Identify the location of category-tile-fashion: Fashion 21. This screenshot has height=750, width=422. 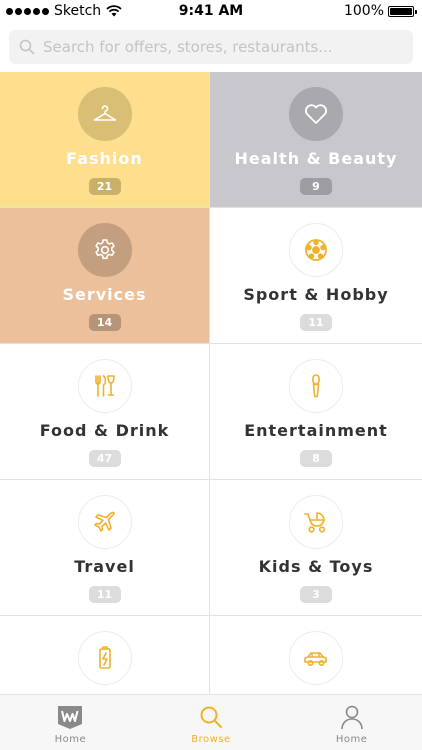
(105, 140).